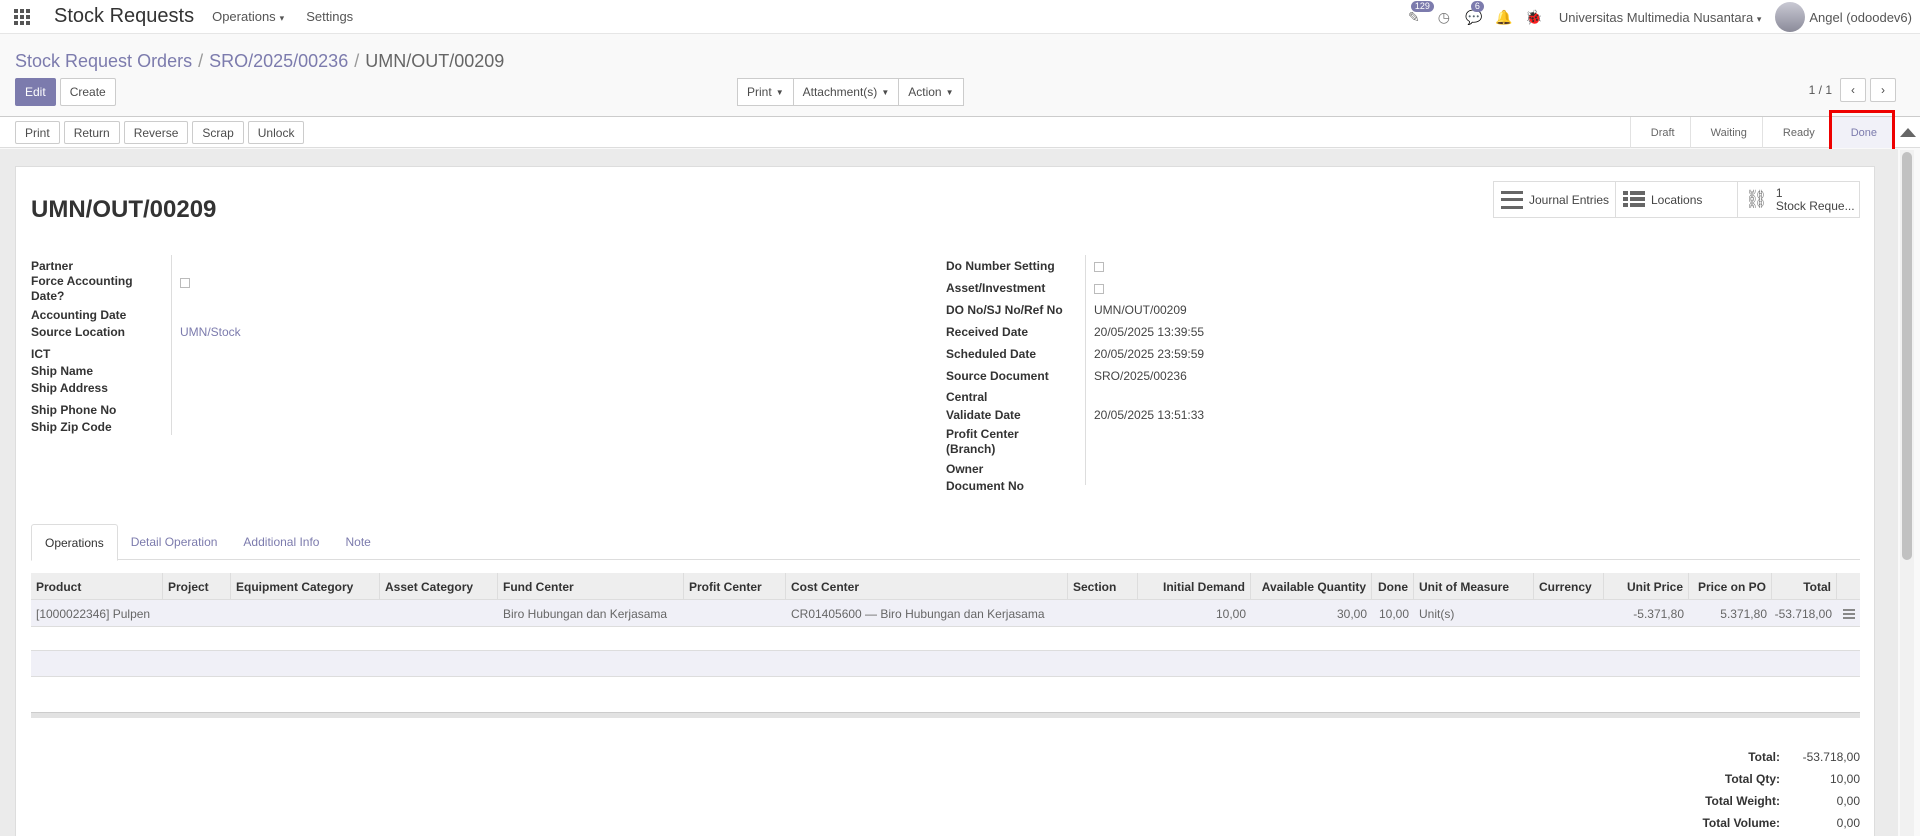  Describe the element at coordinates (1831, 757) in the screenshot. I see `total-value: -53.718,00` at that location.